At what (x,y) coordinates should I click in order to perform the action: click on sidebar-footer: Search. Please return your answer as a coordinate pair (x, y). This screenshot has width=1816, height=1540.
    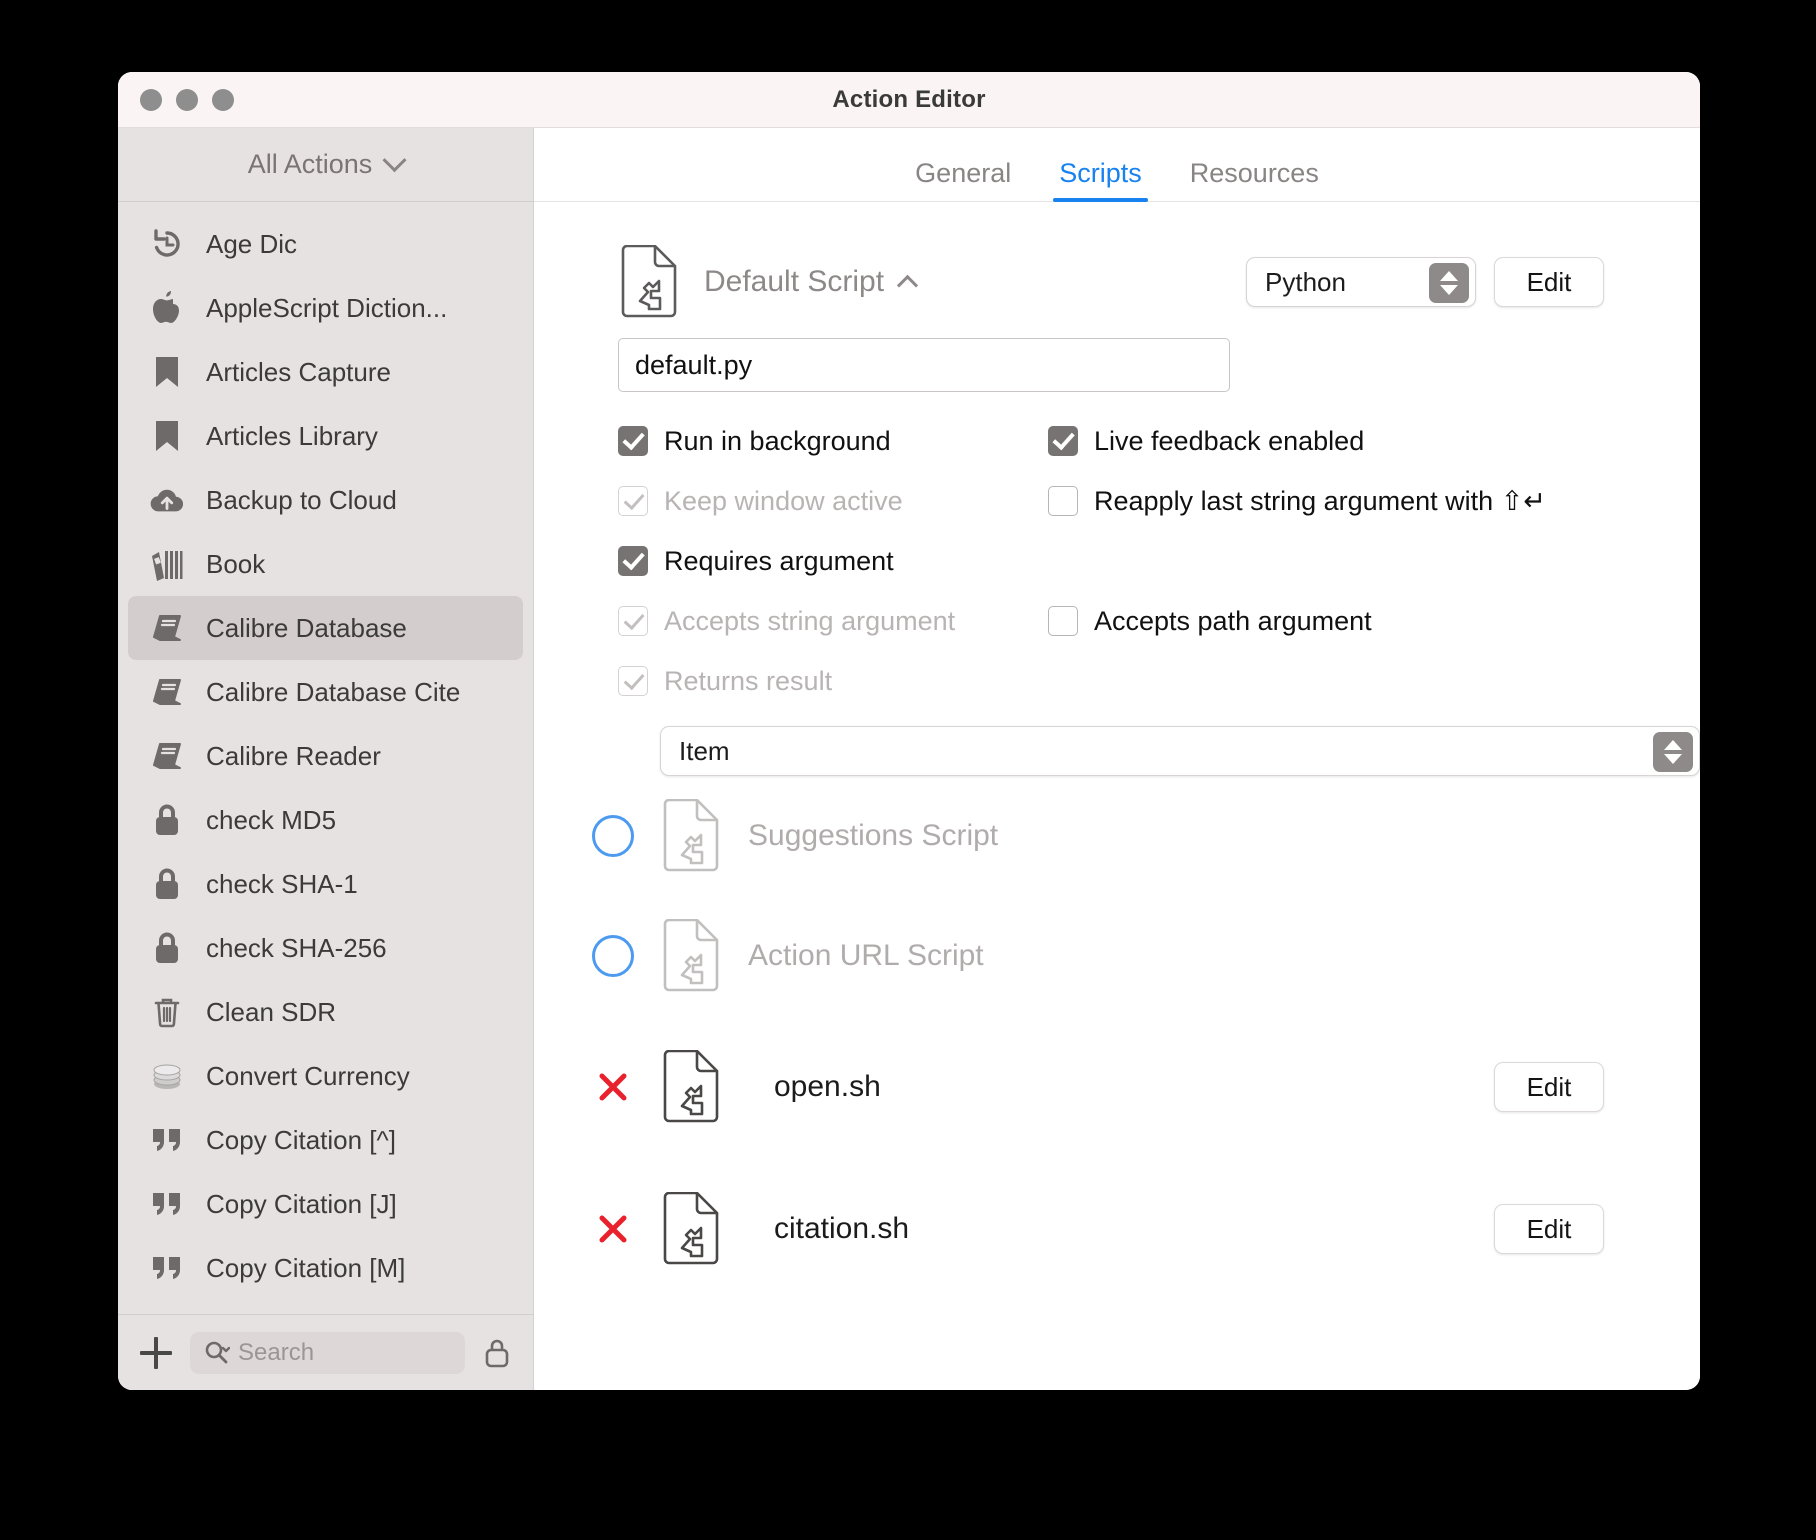
    Looking at the image, I should click on (325, 1352).